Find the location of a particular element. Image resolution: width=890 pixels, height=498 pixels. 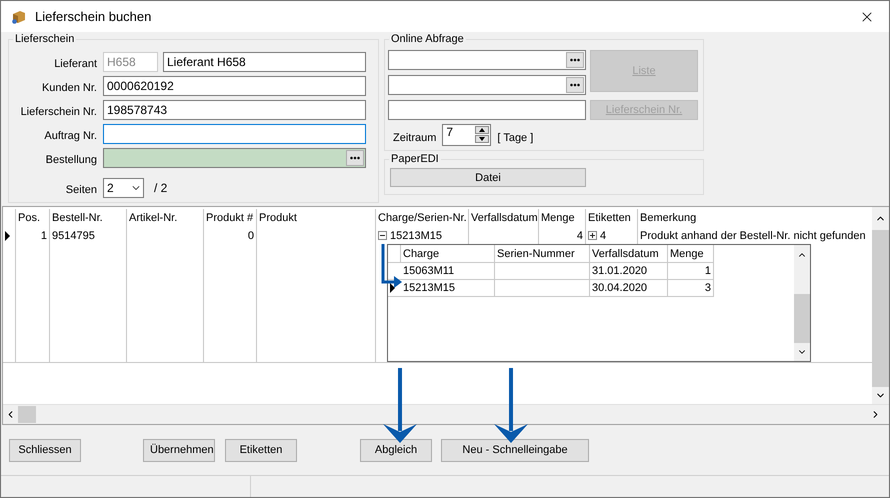

file-button: Datei is located at coordinates (488, 177).